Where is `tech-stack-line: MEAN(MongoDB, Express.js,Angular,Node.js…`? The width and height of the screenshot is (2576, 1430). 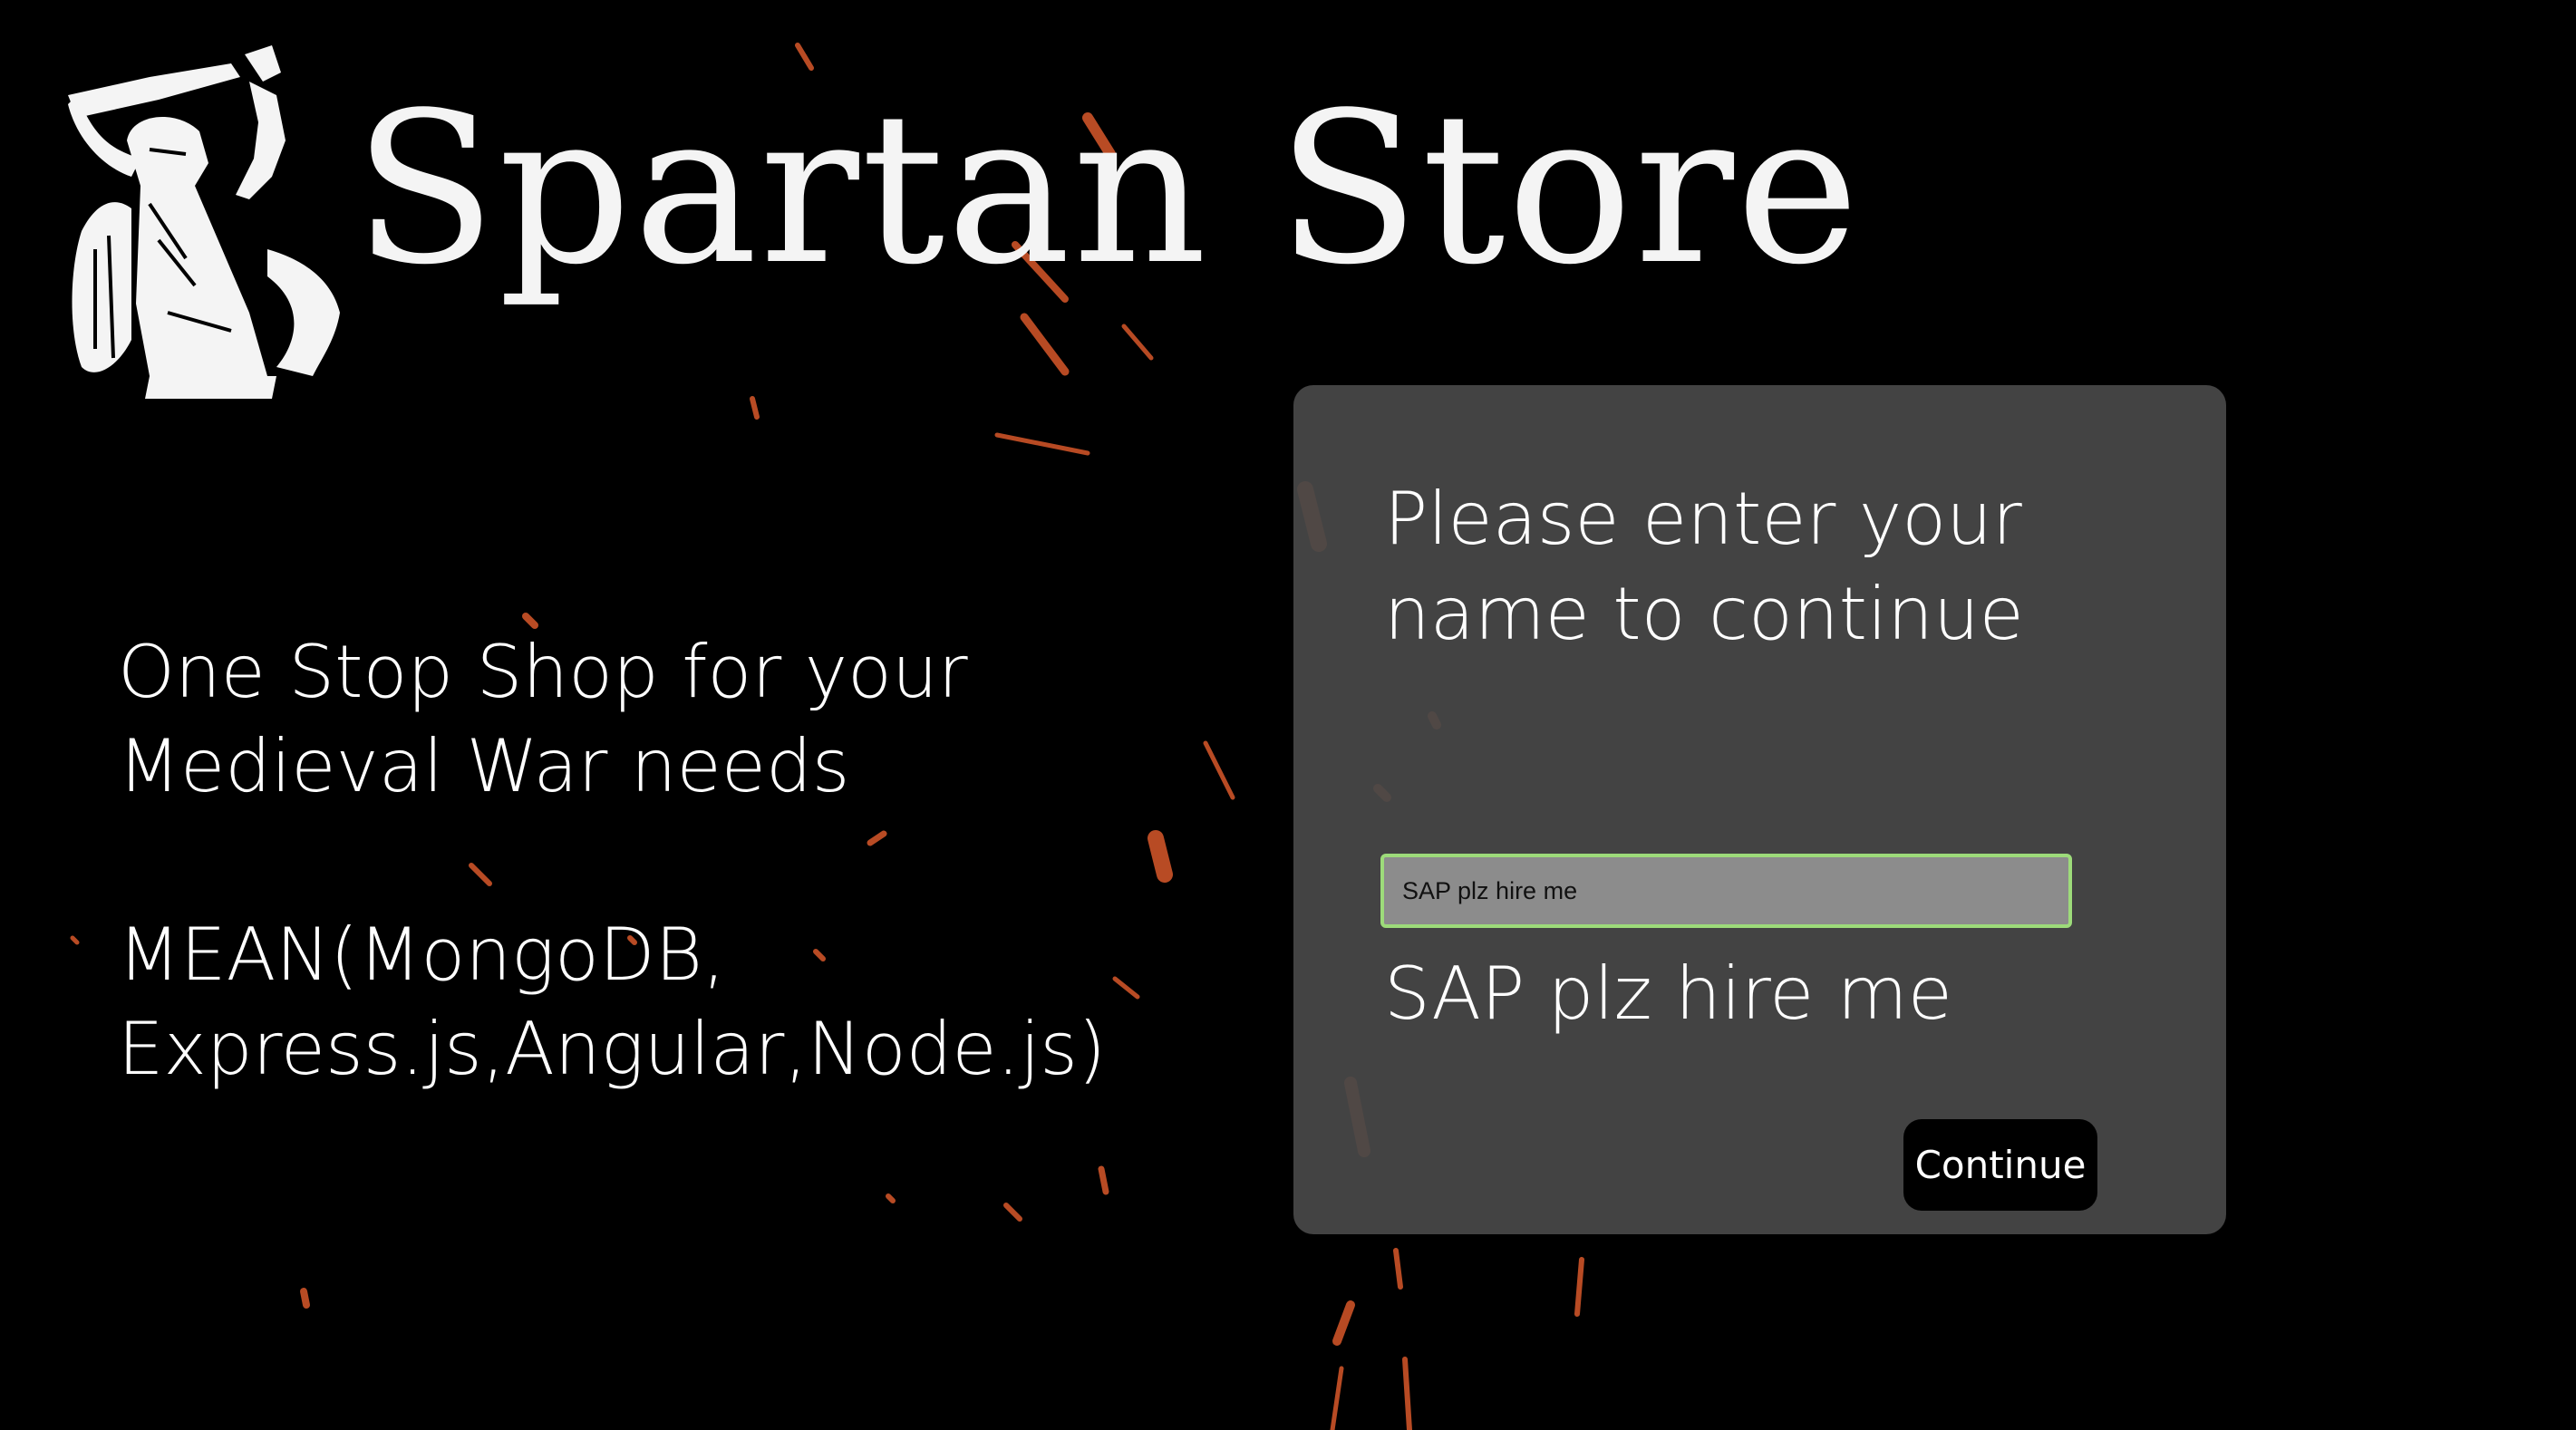
tech-stack-line: MEAN(MongoDB, Express.js,Angular,Node.js… is located at coordinates (612, 1002).